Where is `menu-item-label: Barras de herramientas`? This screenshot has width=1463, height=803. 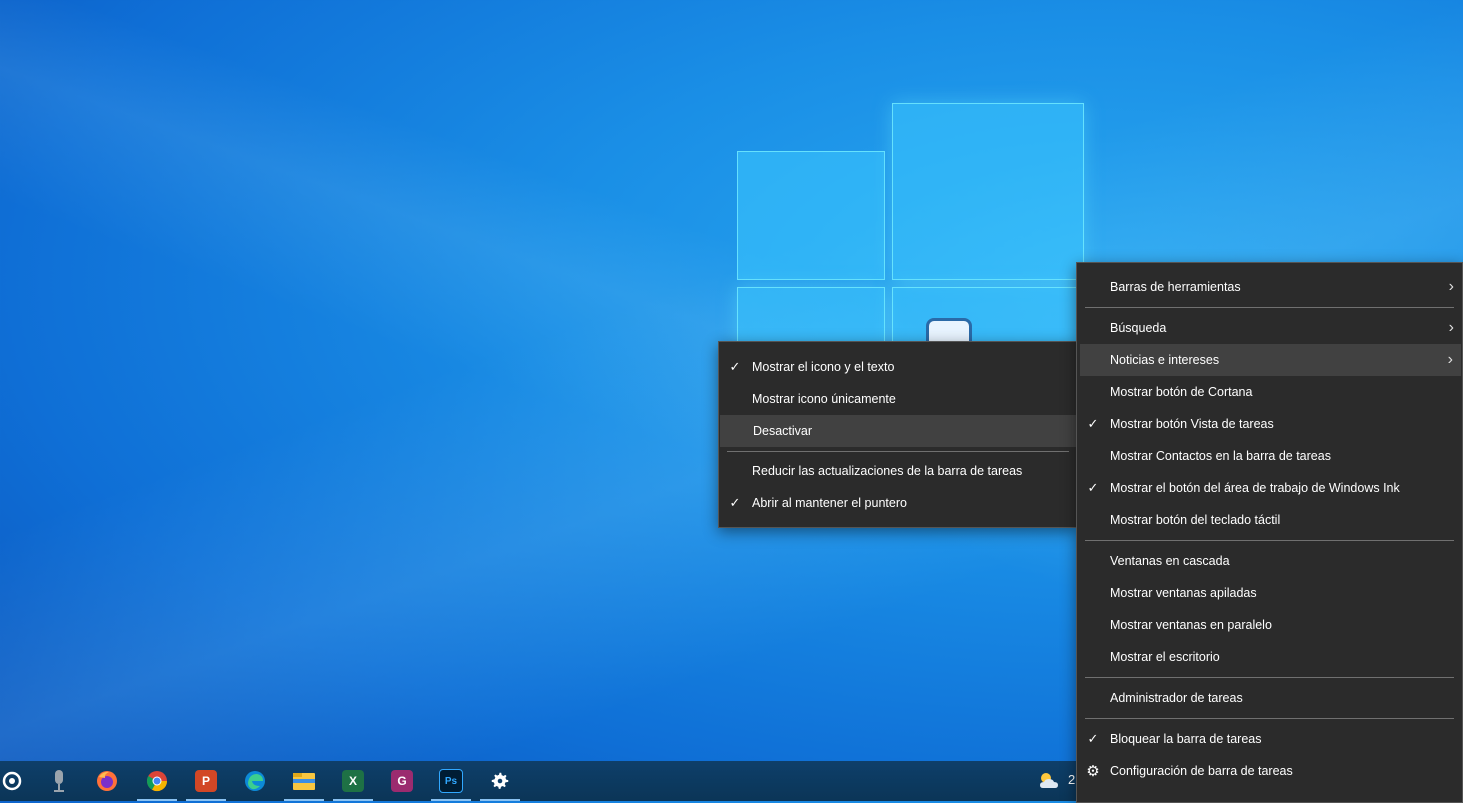 menu-item-label: Barras de herramientas is located at coordinates (1175, 287).